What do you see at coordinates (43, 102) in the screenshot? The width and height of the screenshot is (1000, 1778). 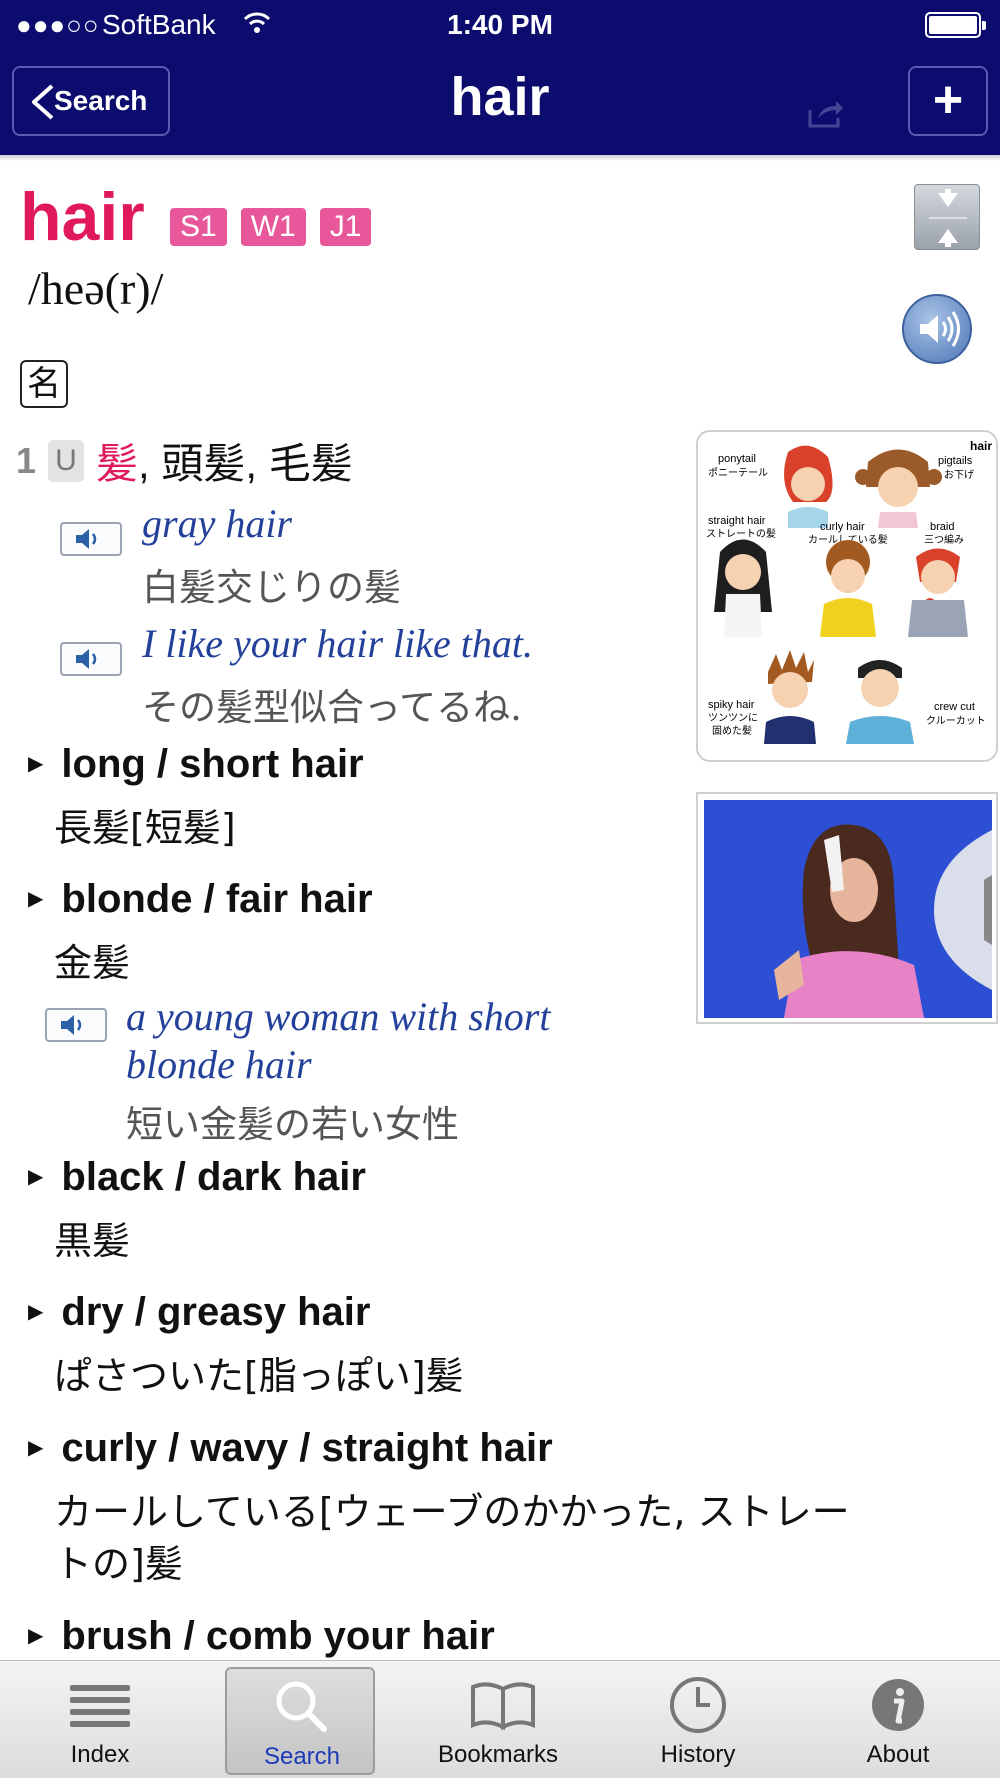 I see `chevron-left-icon` at bounding box center [43, 102].